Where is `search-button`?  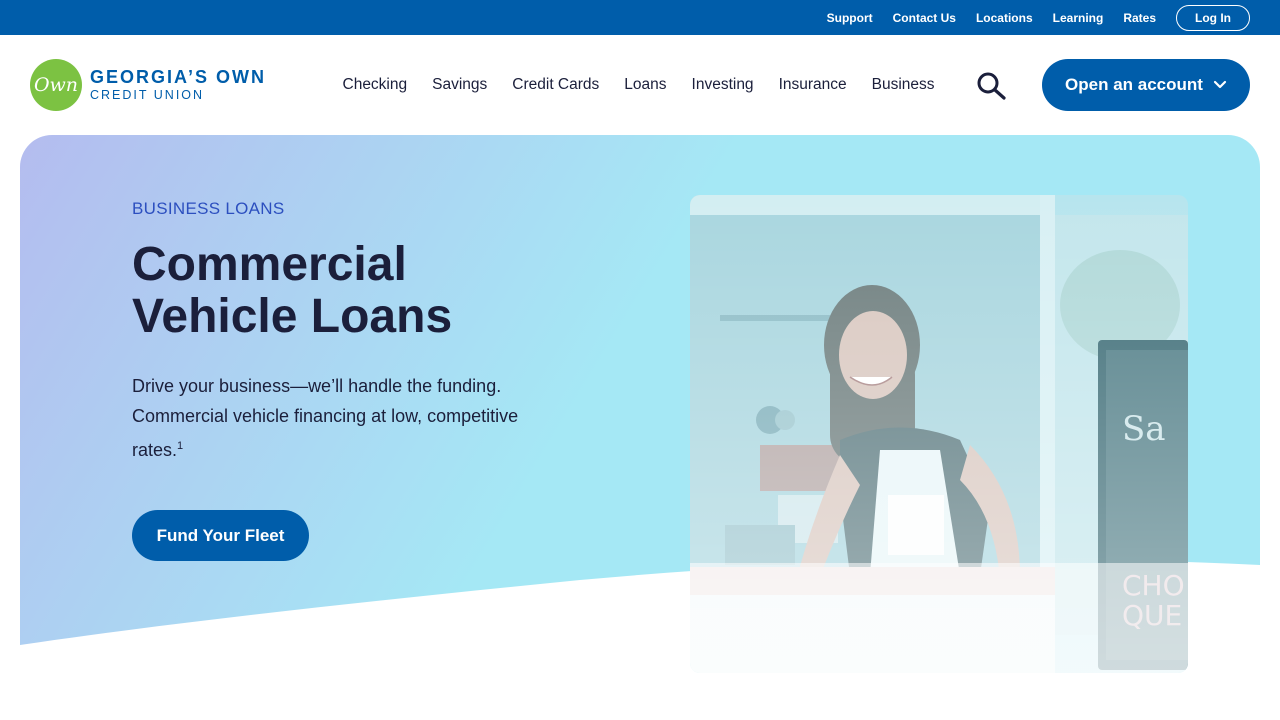 search-button is located at coordinates (992, 86).